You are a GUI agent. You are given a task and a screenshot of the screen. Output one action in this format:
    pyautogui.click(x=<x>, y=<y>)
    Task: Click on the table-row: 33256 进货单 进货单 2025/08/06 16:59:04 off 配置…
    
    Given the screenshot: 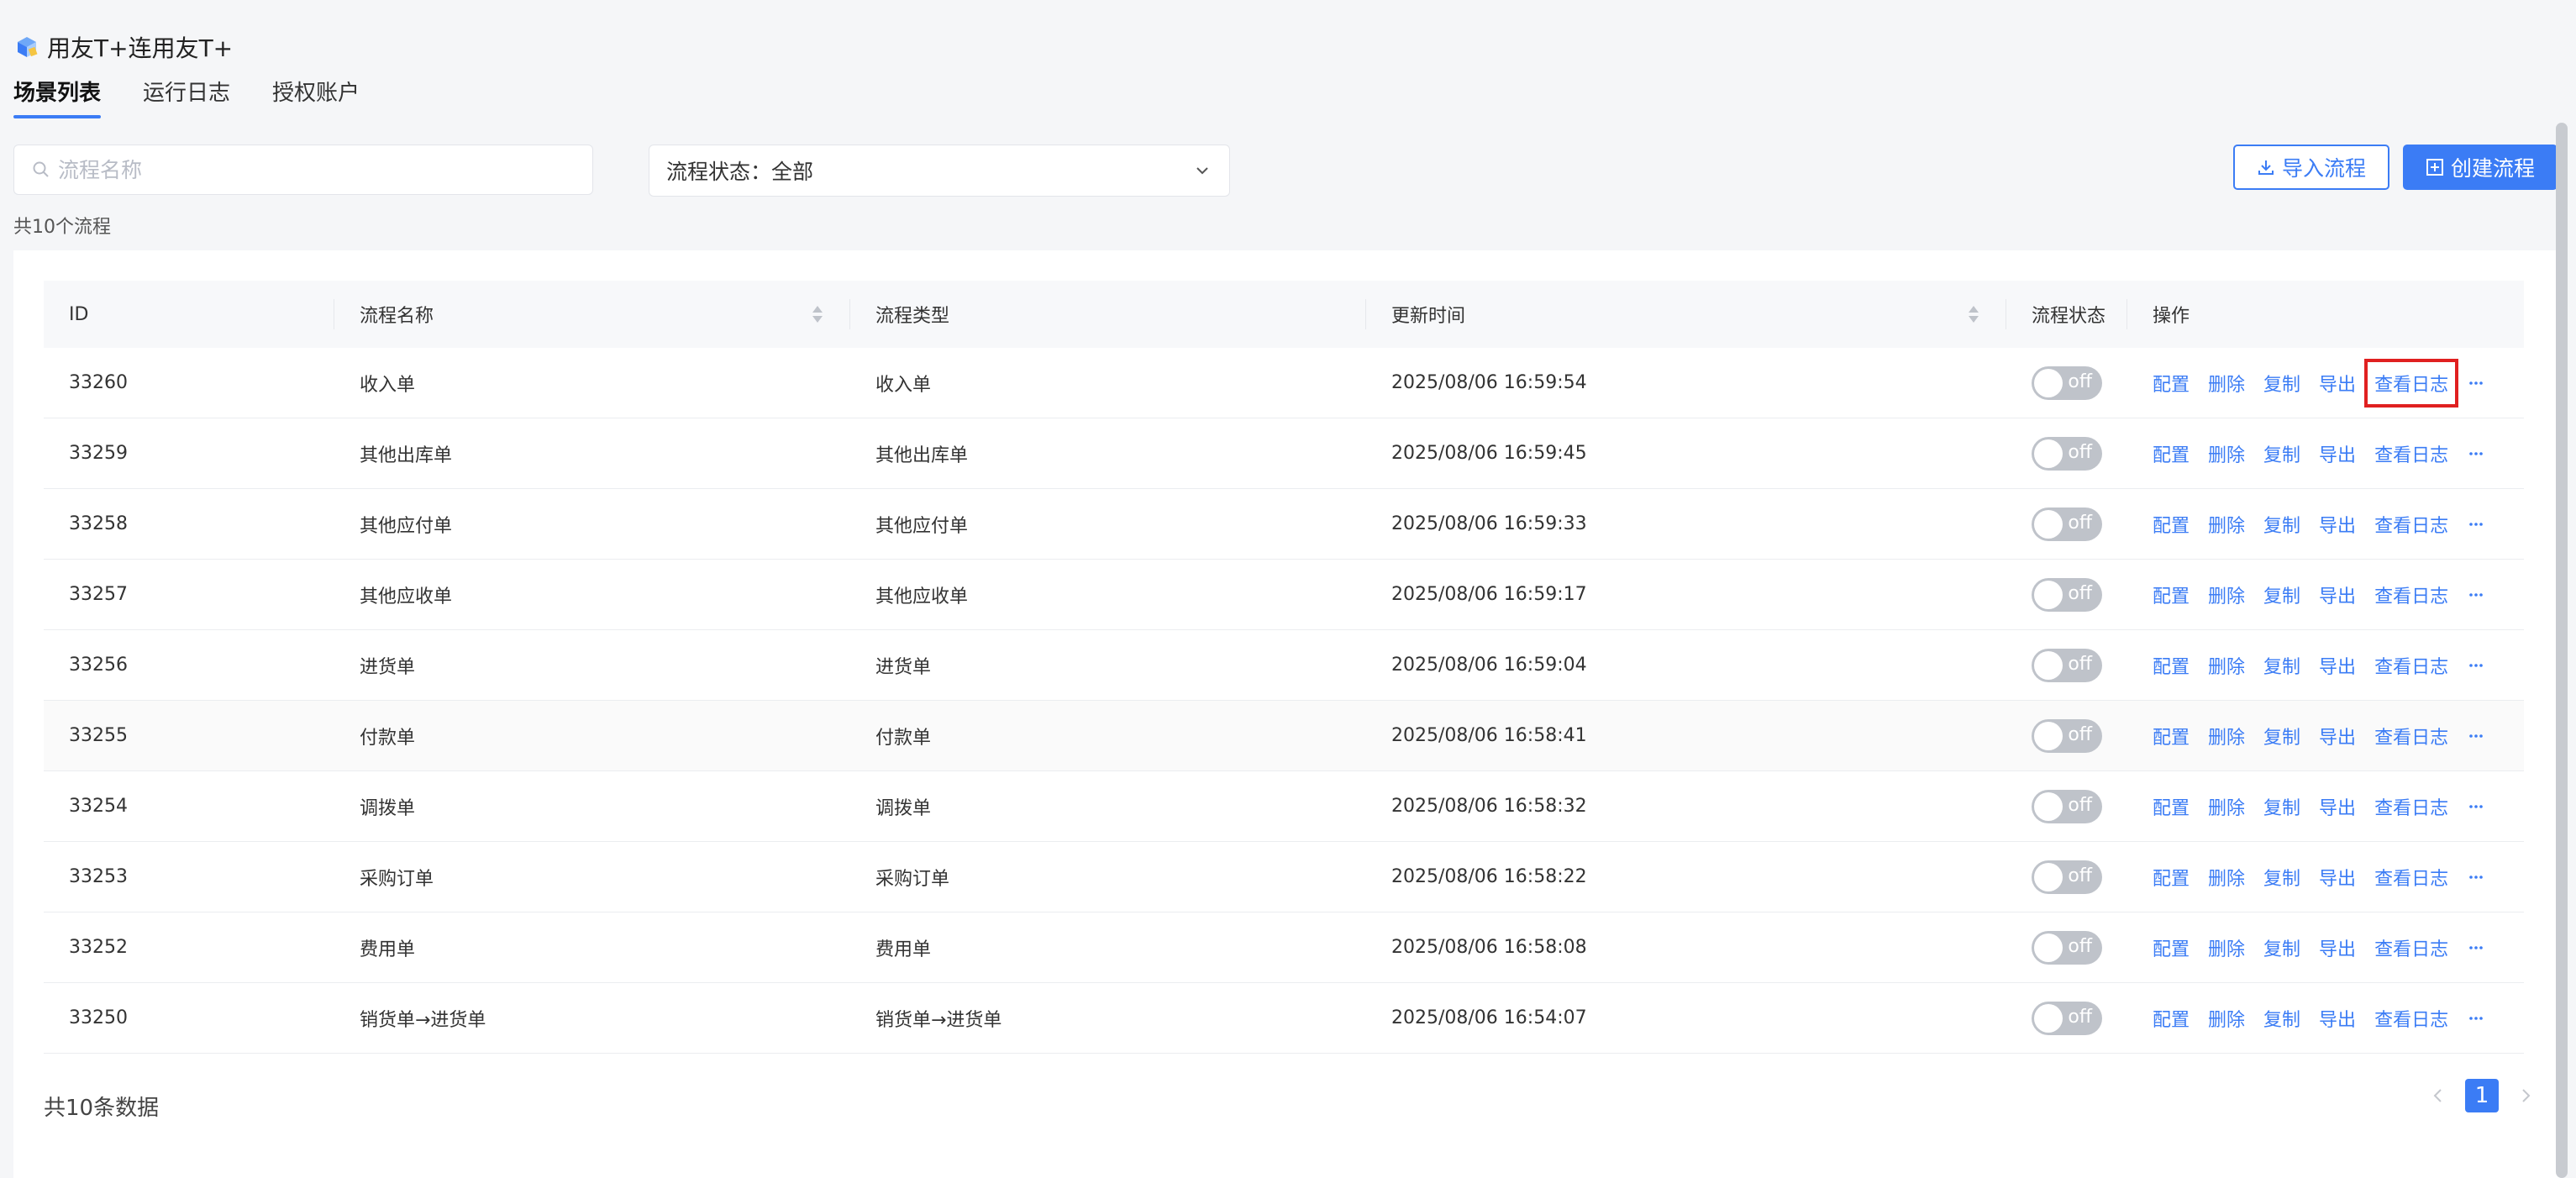 What is the action you would take?
    pyautogui.click(x=1284, y=665)
    